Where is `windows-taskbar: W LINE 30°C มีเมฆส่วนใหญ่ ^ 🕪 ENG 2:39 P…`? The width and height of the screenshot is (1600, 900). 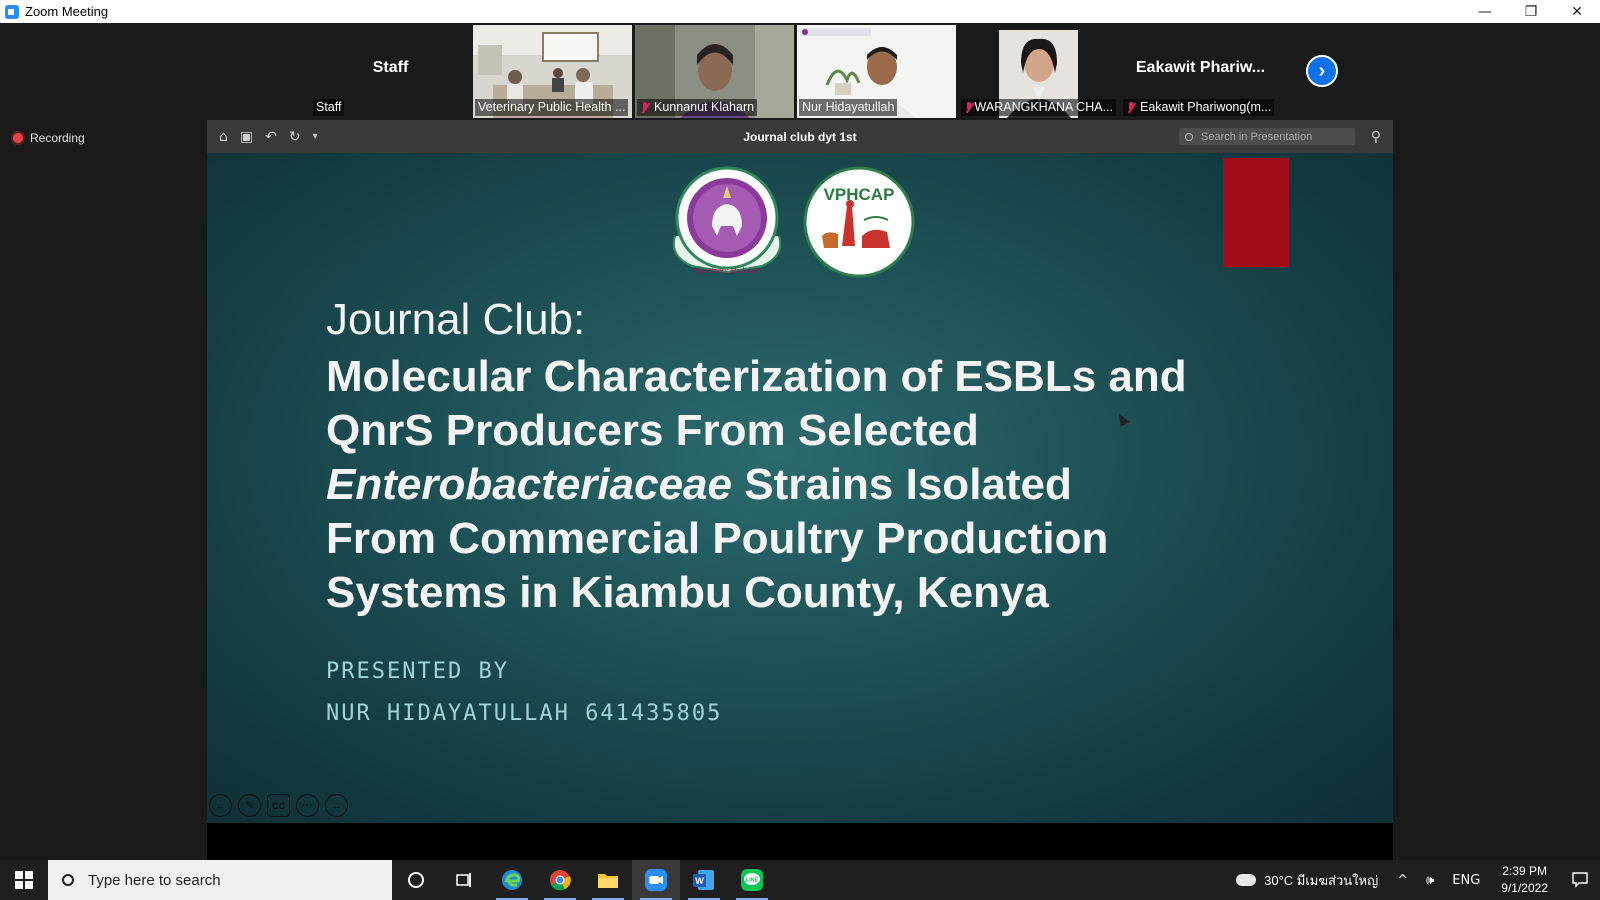
windows-taskbar: W LINE 30°C มีเมฆส่วนใหญ่ ^ 🕪 ENG 2:39 P… is located at coordinates (800, 880).